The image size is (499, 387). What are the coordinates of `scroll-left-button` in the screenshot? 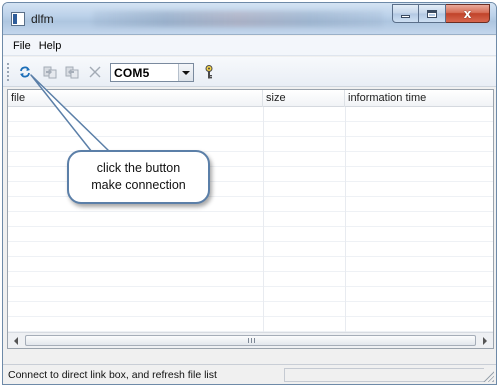 It's located at (16, 340).